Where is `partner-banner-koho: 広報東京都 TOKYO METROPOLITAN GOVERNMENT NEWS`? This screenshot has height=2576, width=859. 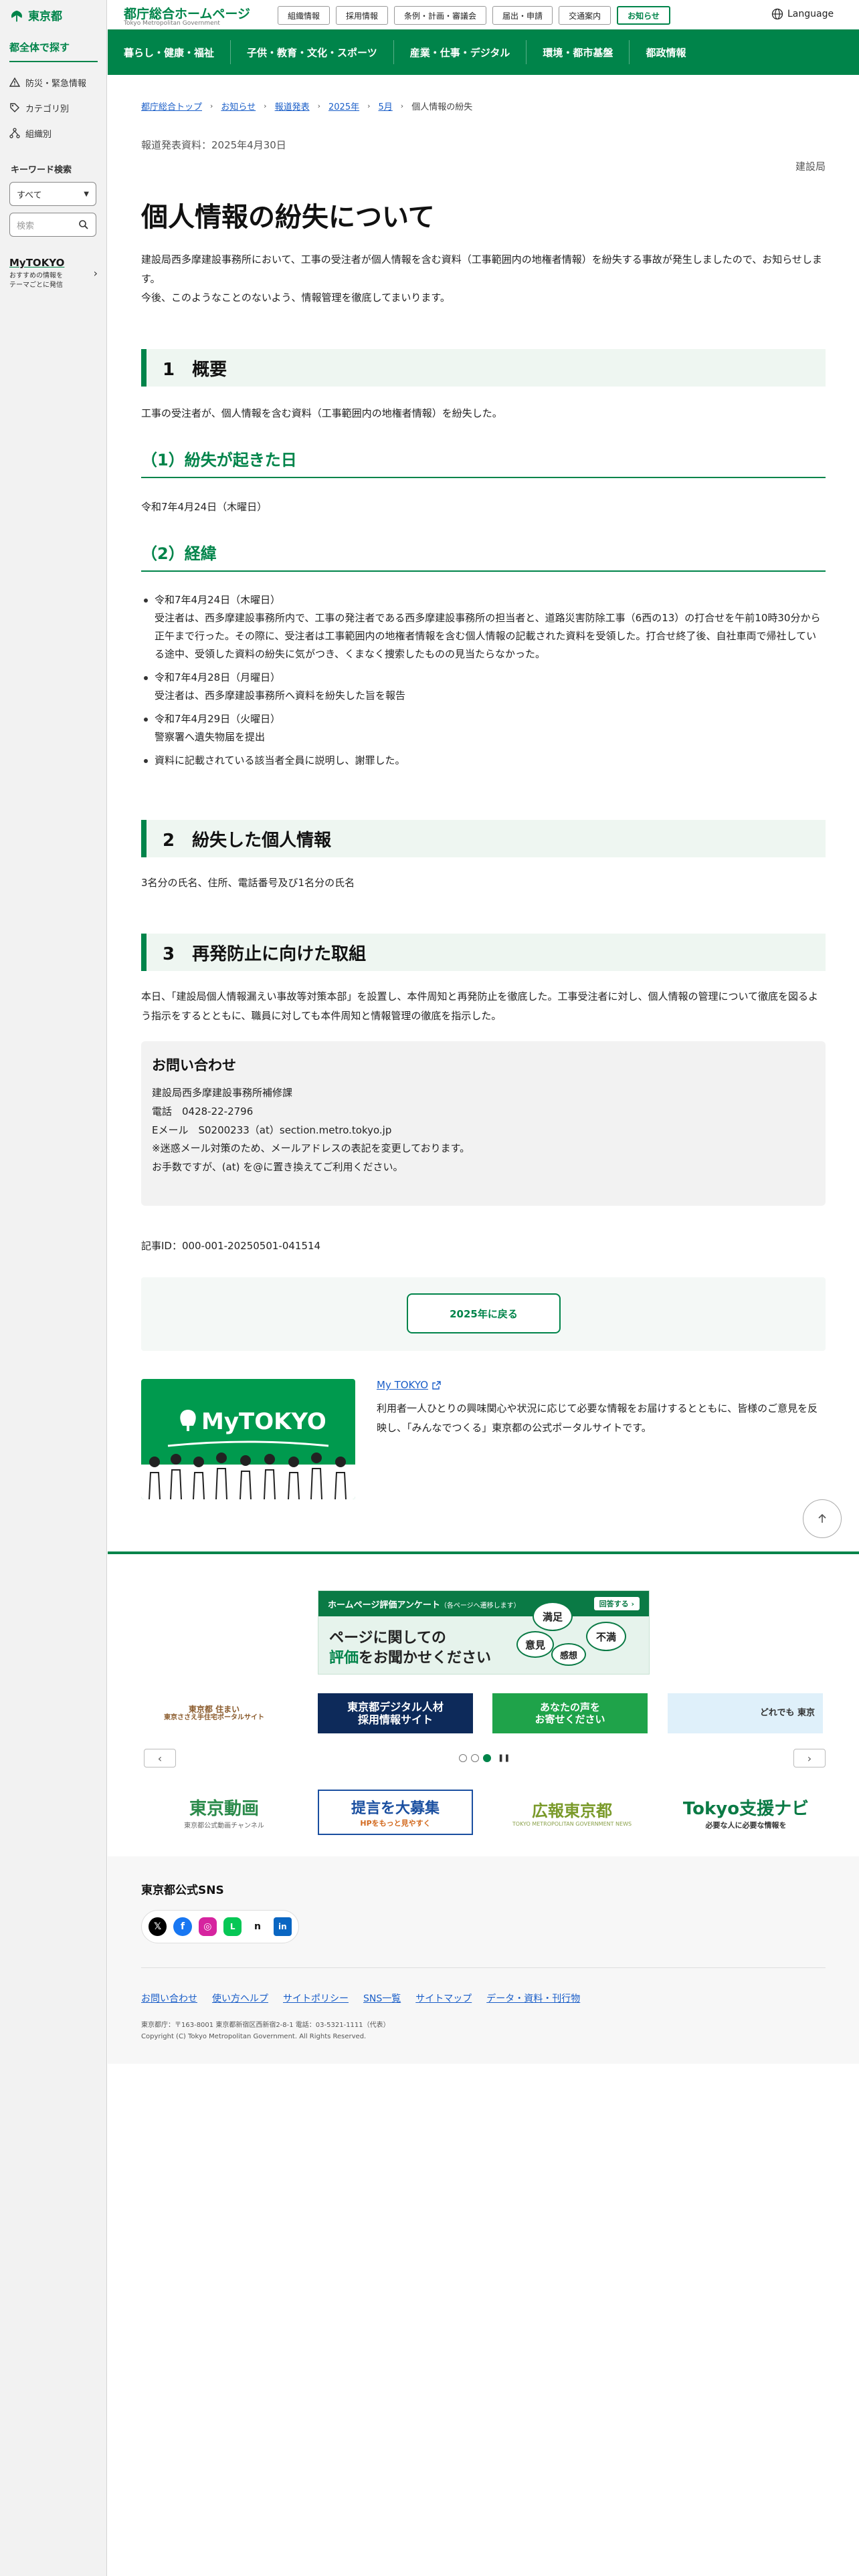 partner-banner-koho: 広報東京都 TOKYO METROPOLITAN GOVERNMENT NEWS is located at coordinates (572, 1813).